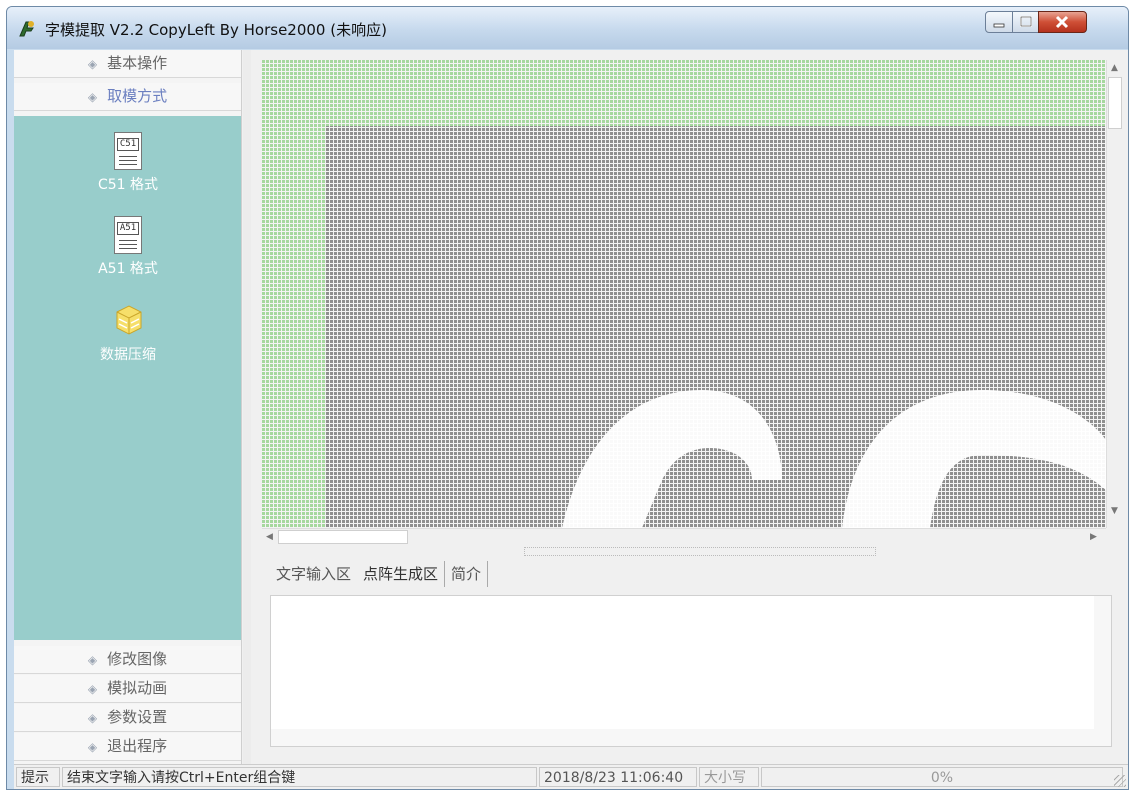  I want to click on scroll-right-icon: ▶, so click(1093, 537).